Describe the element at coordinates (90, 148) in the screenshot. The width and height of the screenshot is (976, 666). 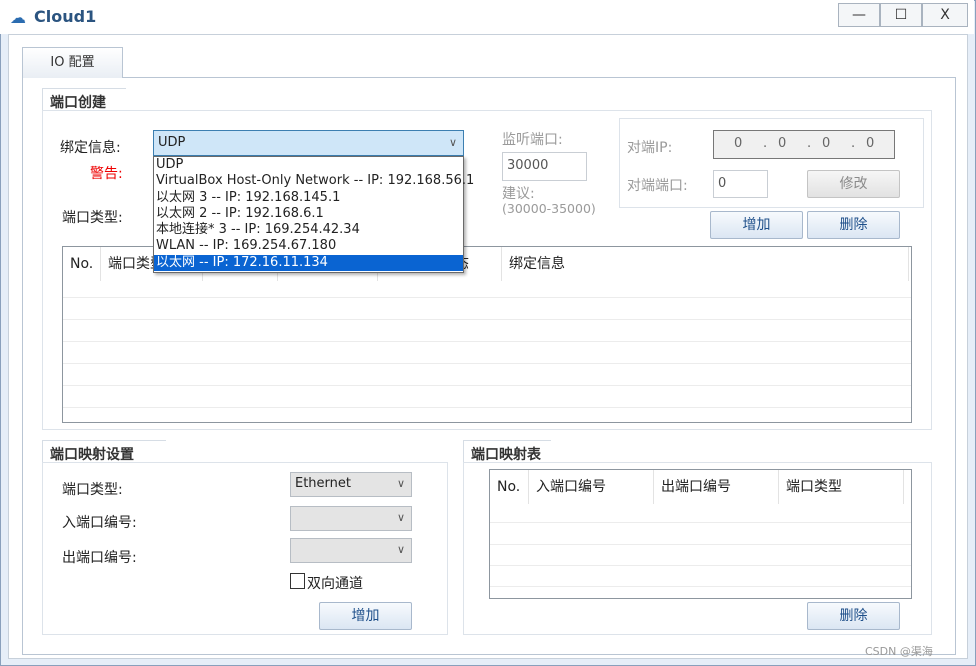
I see `bind-label: 绑定信息:` at that location.